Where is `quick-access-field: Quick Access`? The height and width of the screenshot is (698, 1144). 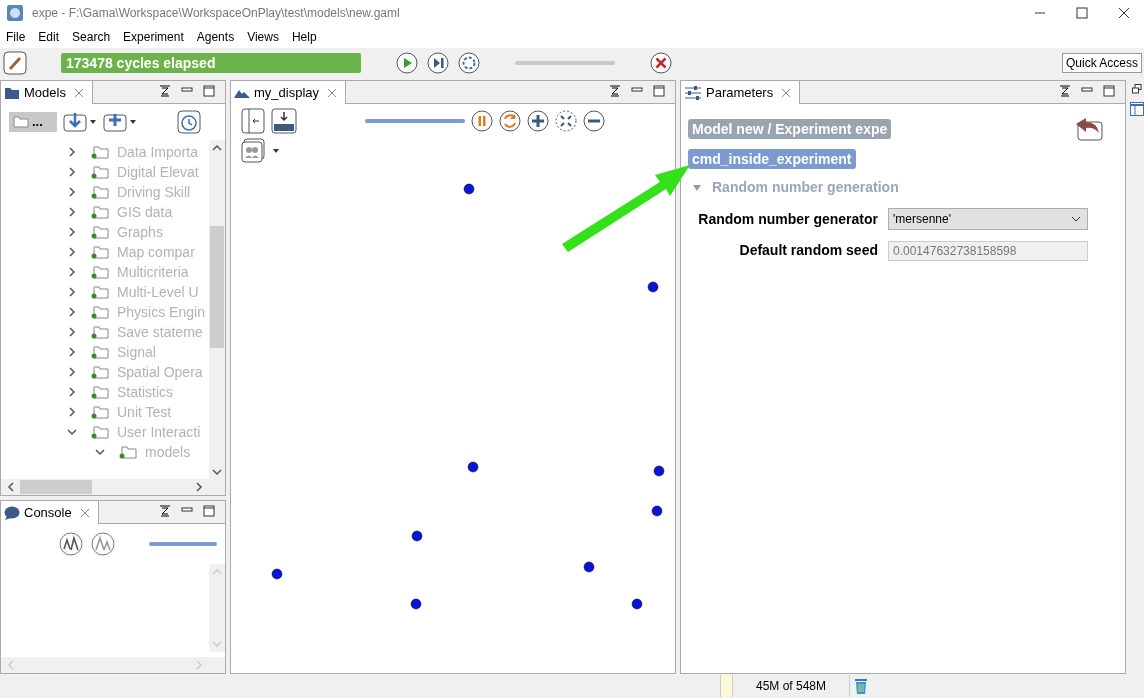
quick-access-field: Quick Access is located at coordinates (1101, 63).